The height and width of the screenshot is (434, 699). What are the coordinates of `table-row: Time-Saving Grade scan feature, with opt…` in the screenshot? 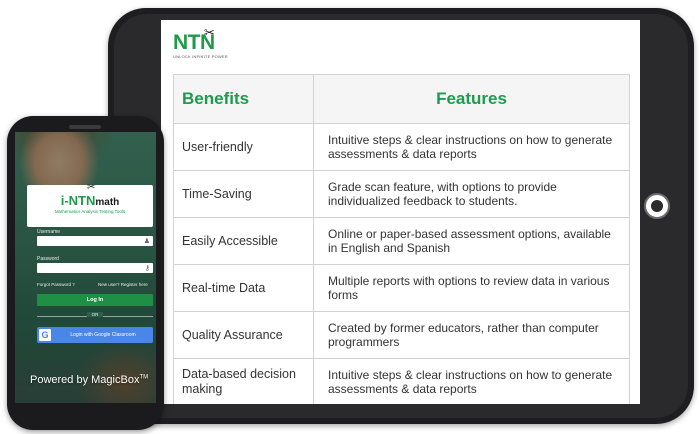 It's located at (401, 194).